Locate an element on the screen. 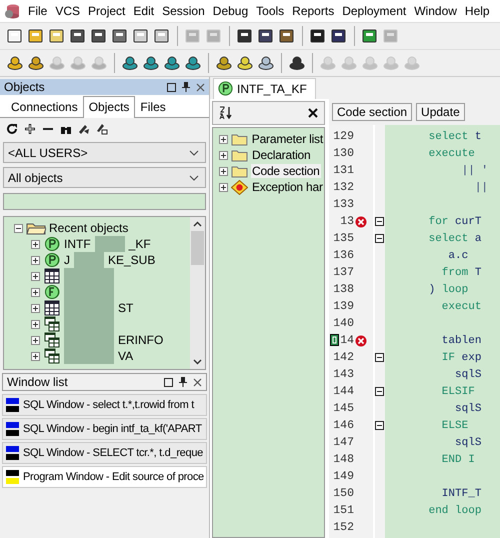 This screenshot has height=538, width=500. menu-item: Deployment is located at coordinates (374, 11).